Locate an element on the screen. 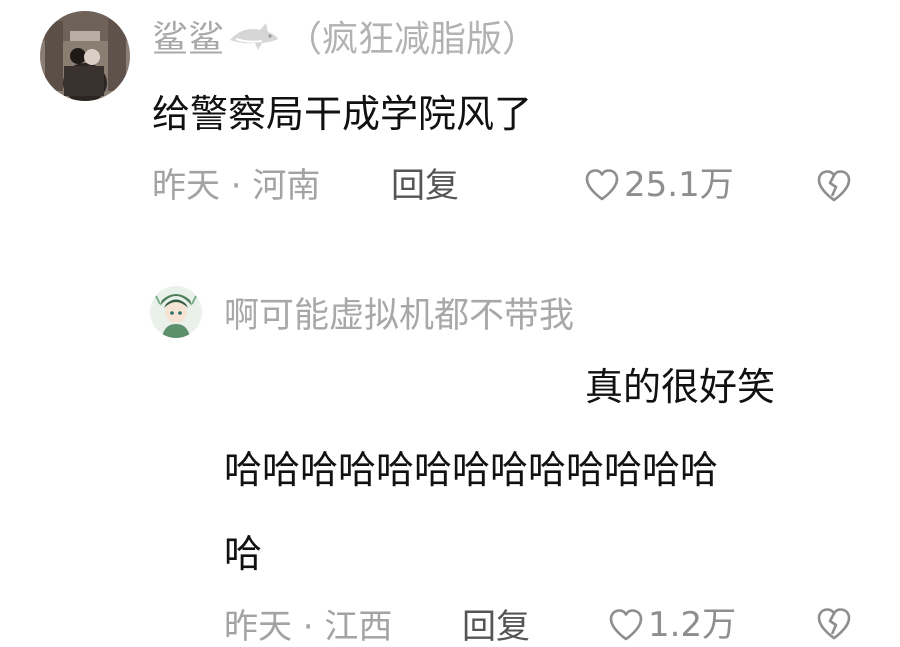  like-button: 1.2万 is located at coordinates (672, 625).